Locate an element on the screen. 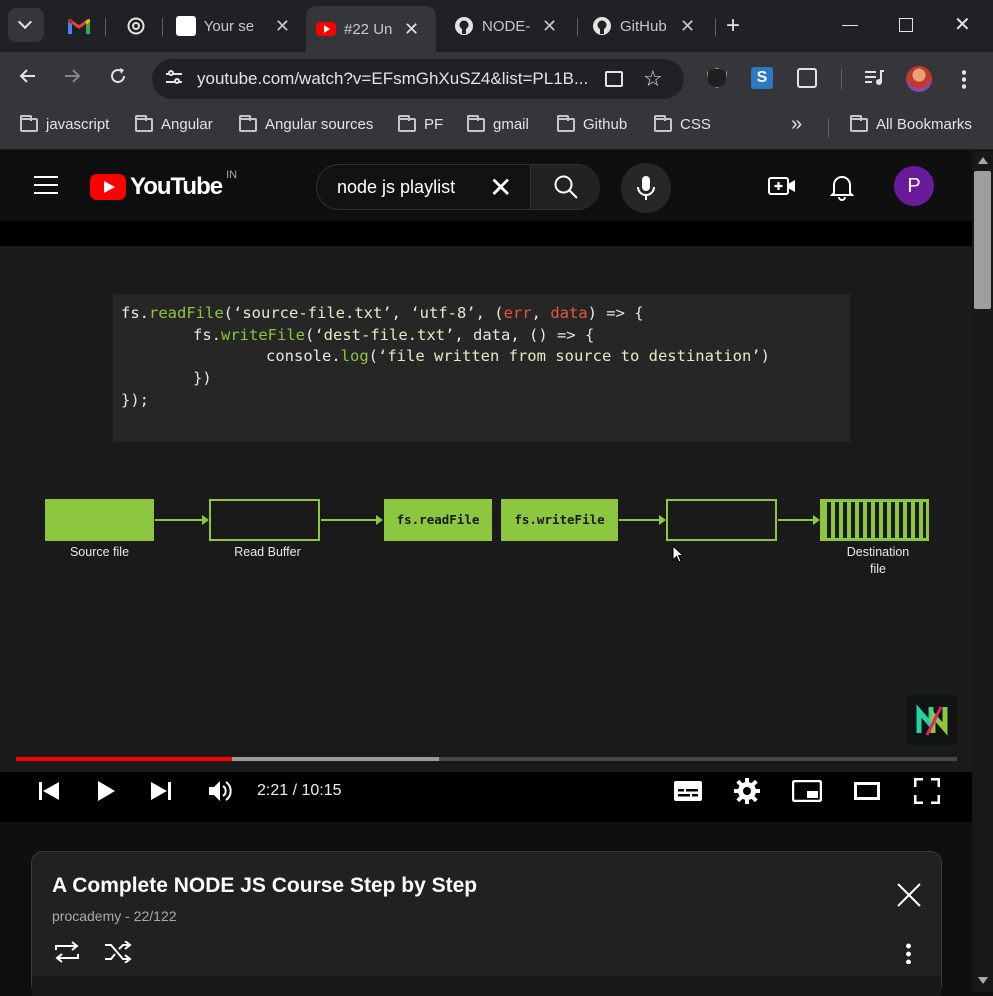 This screenshot has height=996, width=993. search-button is located at coordinates (565, 187).